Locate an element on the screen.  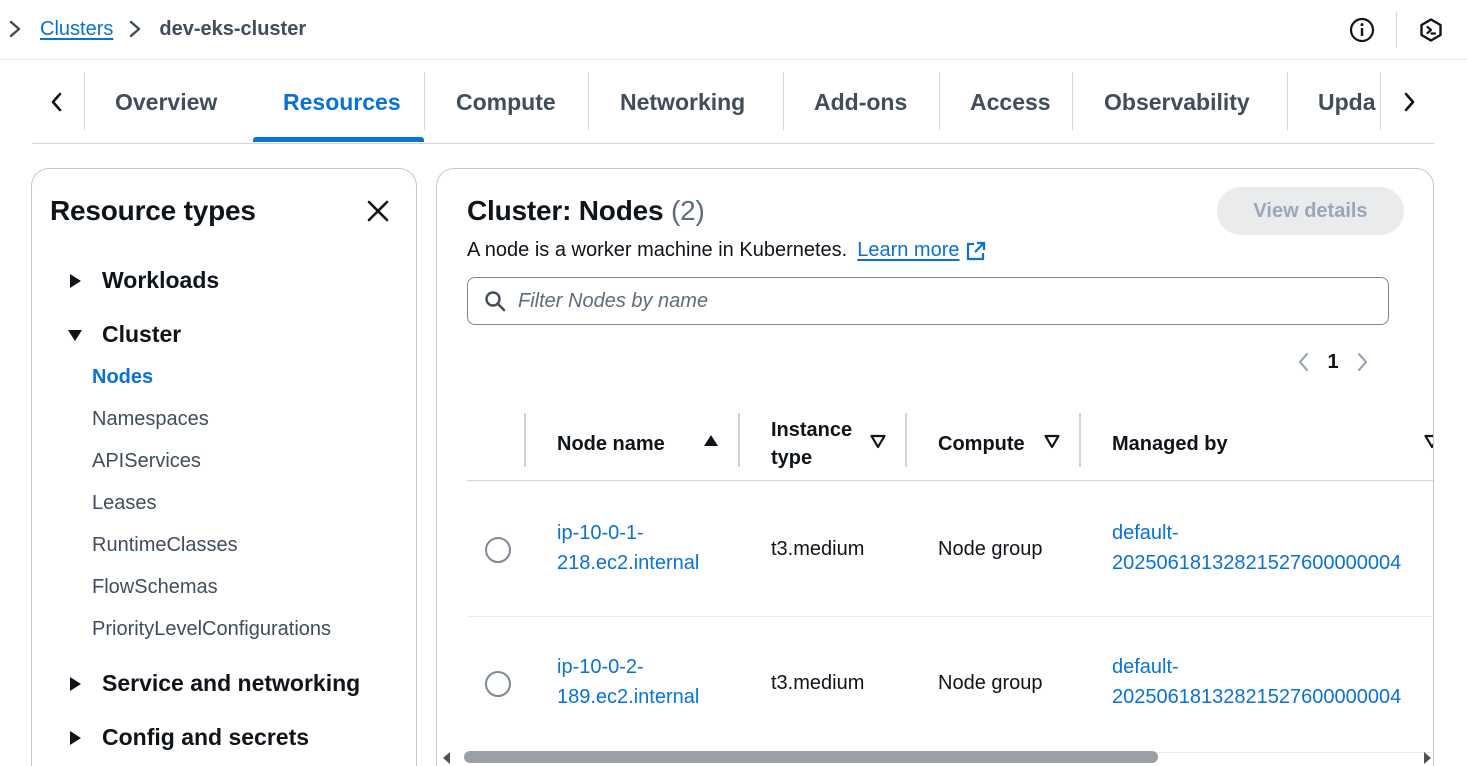
learn-more-link: Learn more is located at coordinates (921, 250).